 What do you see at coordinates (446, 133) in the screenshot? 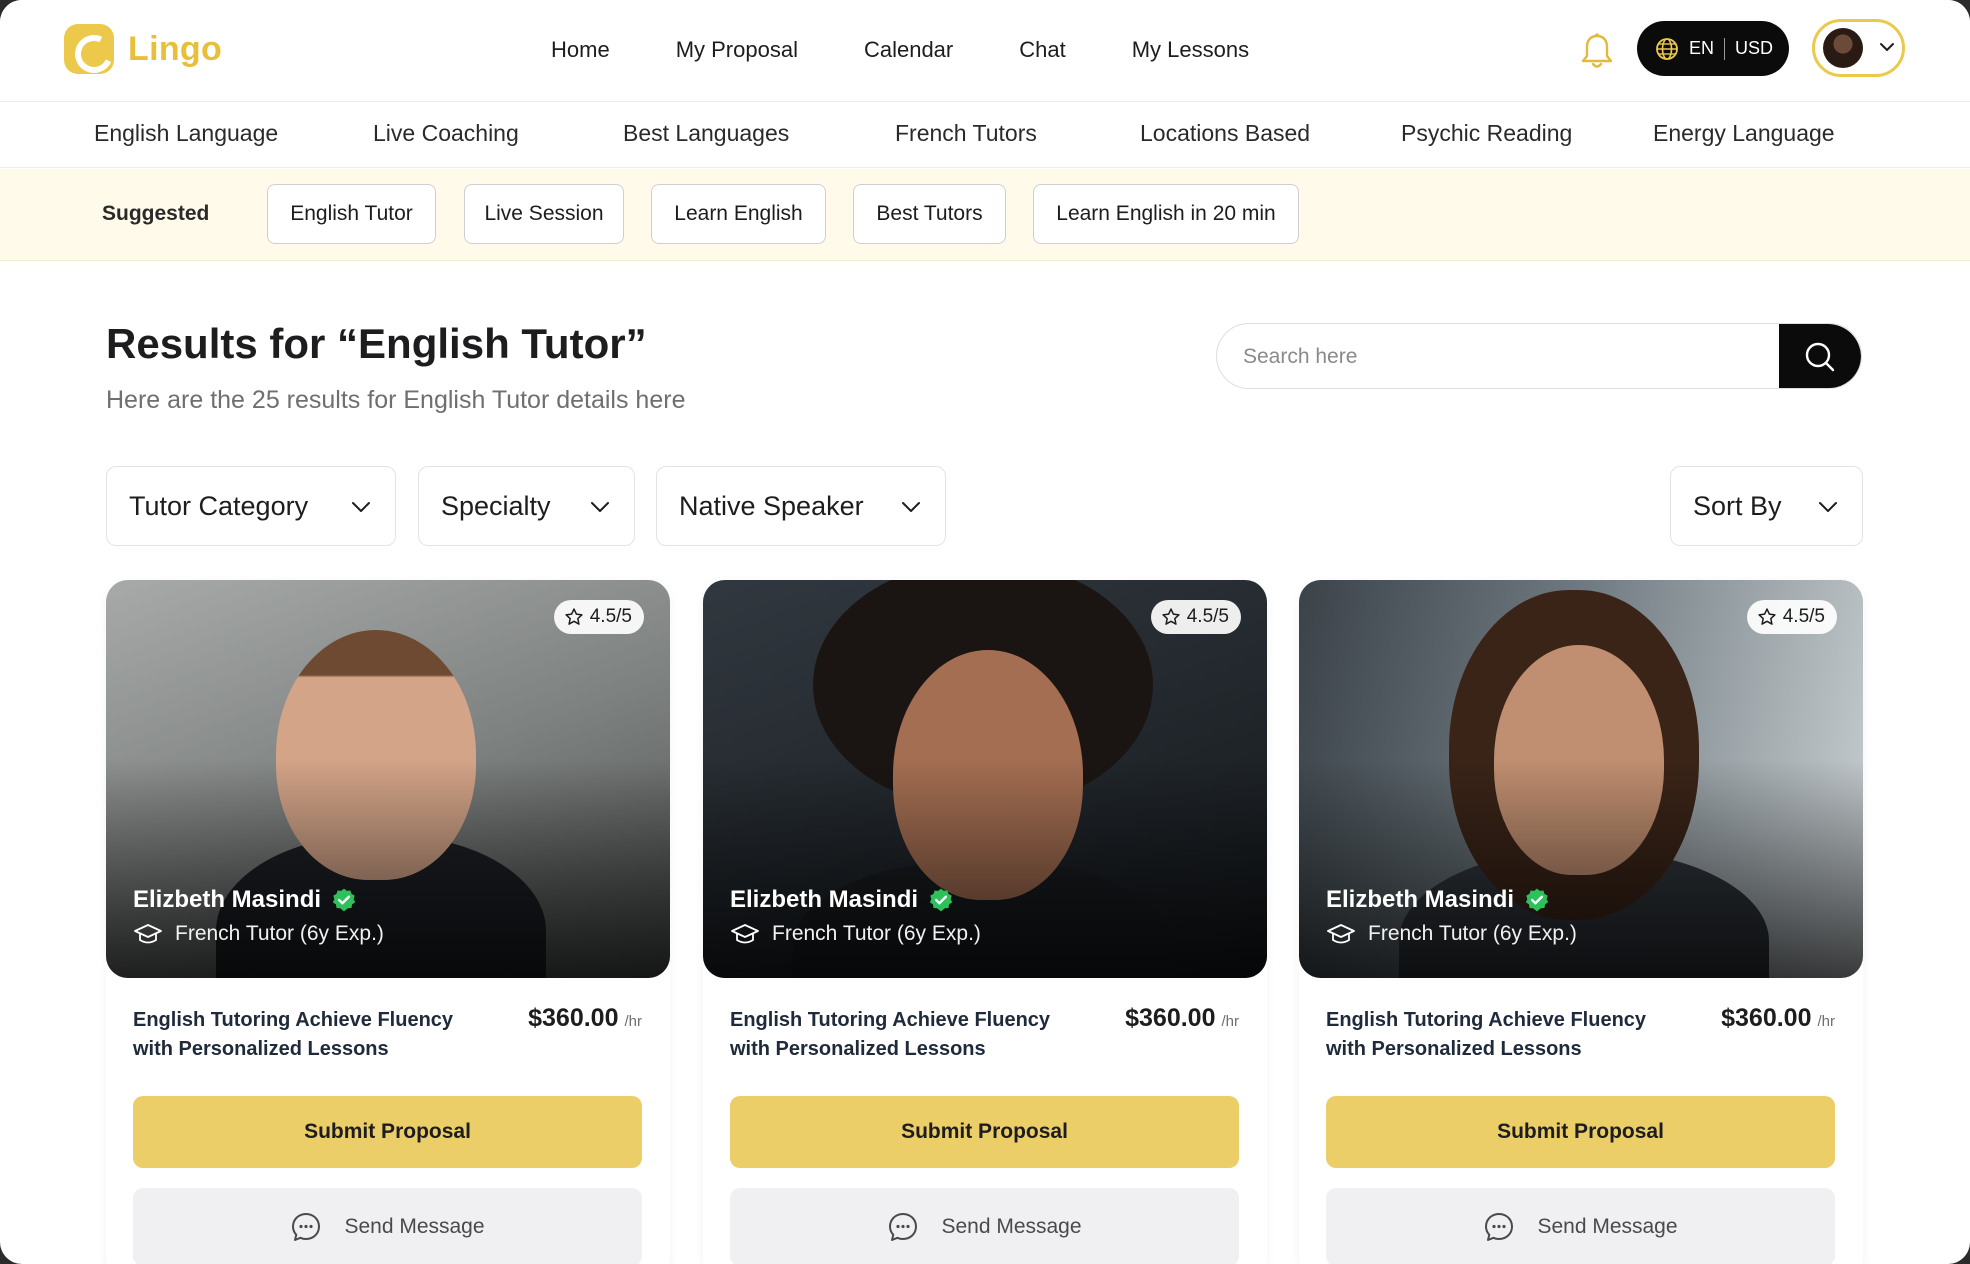
I see `category-live-coaching: Live Coaching` at bounding box center [446, 133].